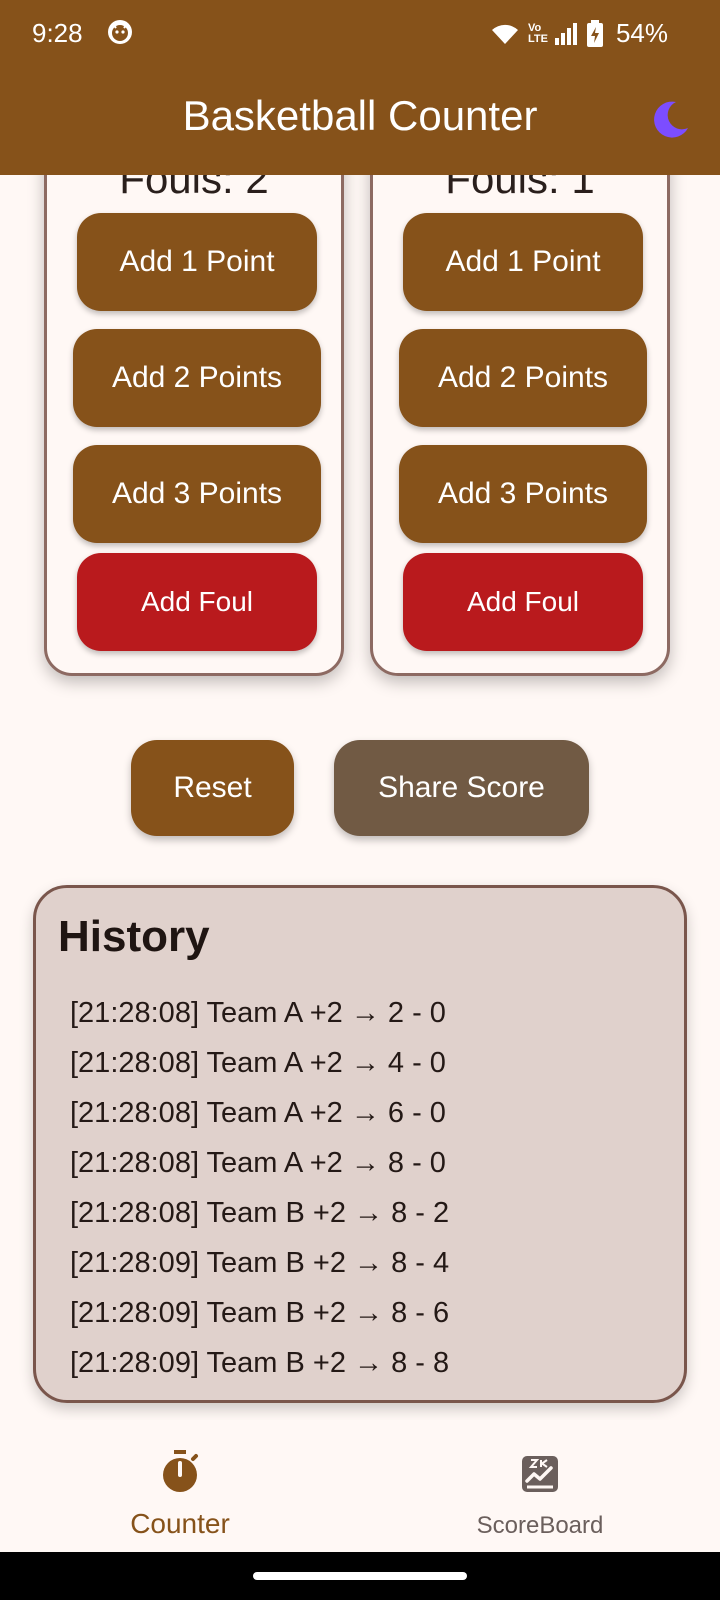 Image resolution: width=720 pixels, height=1600 pixels. Describe the element at coordinates (260, 1213) in the screenshot. I see `history-entry: [21:28:08] Team B +2 → 8 - 2` at that location.